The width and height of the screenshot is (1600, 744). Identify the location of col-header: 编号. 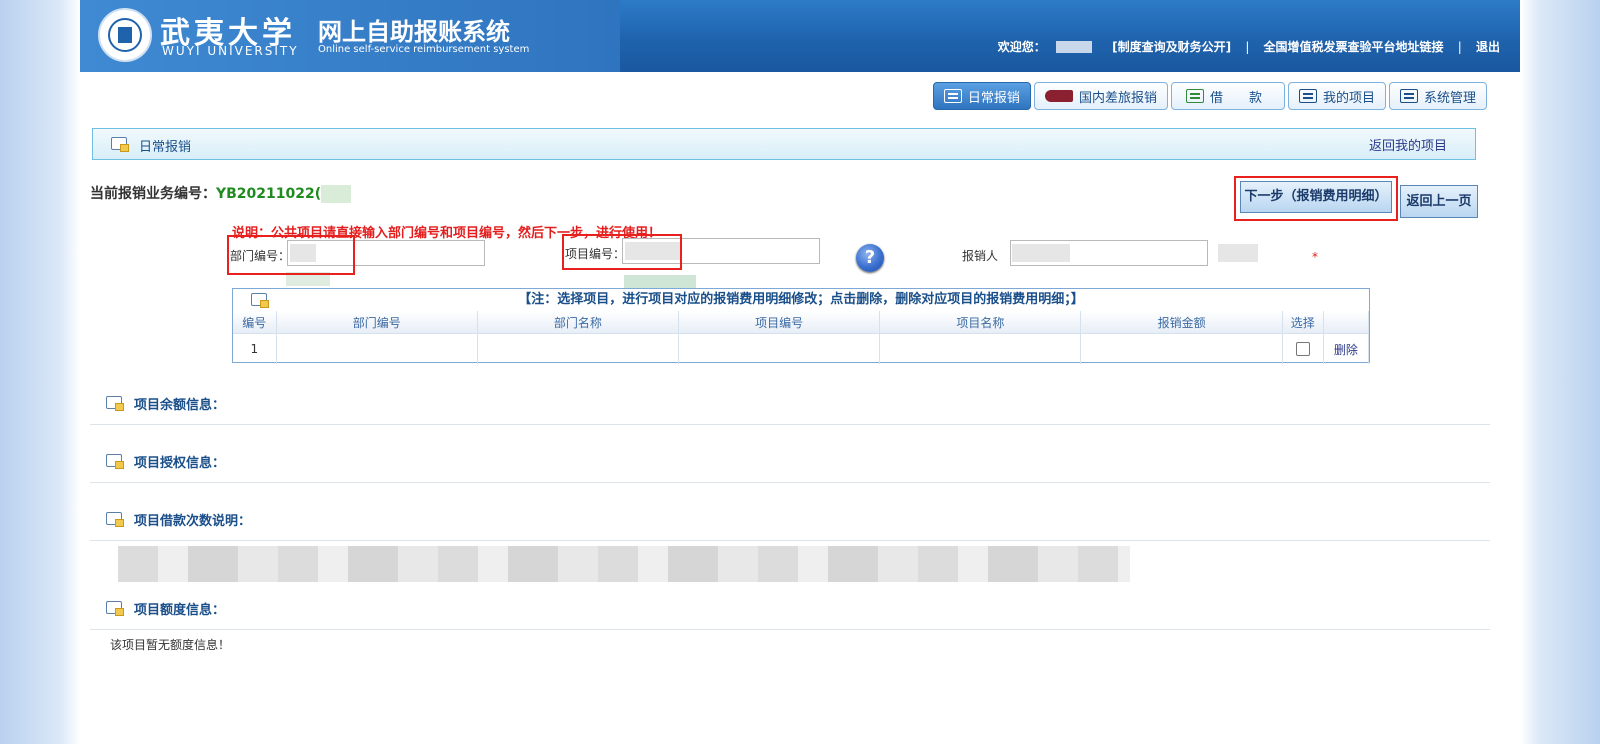
(255, 322).